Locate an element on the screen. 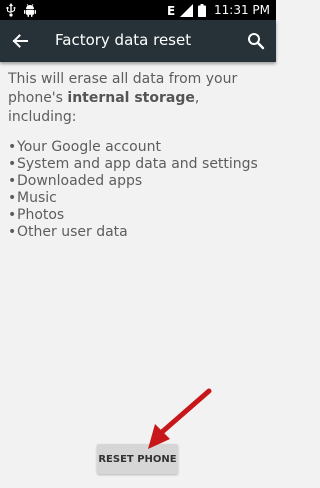  list-item: • Other user data is located at coordinates (139, 232).